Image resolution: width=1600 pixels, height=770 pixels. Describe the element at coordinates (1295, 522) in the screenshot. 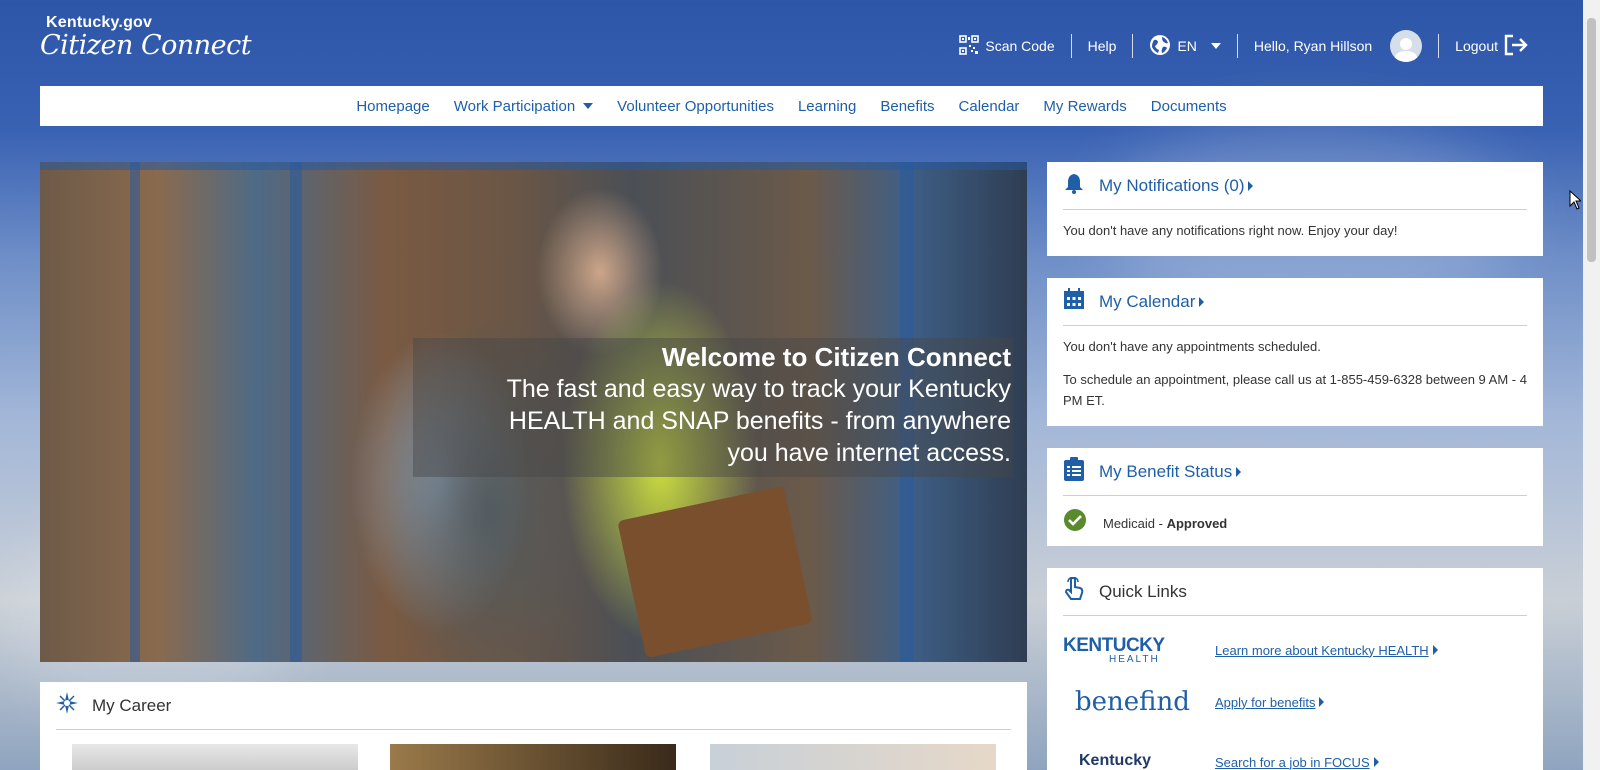

I see `benefit-status-row: Medicaid - Approved` at that location.